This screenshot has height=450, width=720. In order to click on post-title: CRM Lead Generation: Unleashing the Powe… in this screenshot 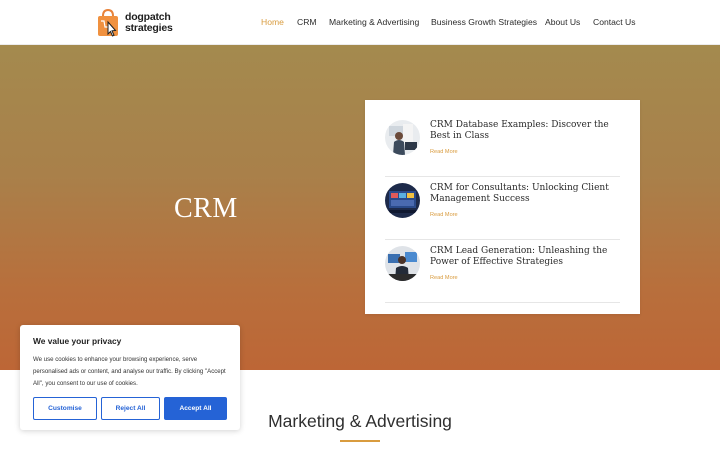, I will do `click(527, 257)`.